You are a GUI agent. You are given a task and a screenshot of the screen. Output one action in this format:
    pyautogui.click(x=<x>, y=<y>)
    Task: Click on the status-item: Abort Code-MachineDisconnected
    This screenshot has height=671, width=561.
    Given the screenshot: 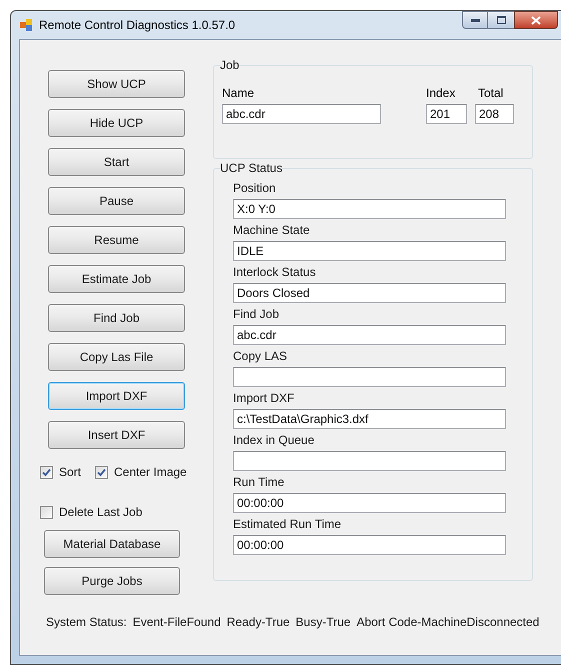 What is the action you would take?
    pyautogui.click(x=448, y=622)
    